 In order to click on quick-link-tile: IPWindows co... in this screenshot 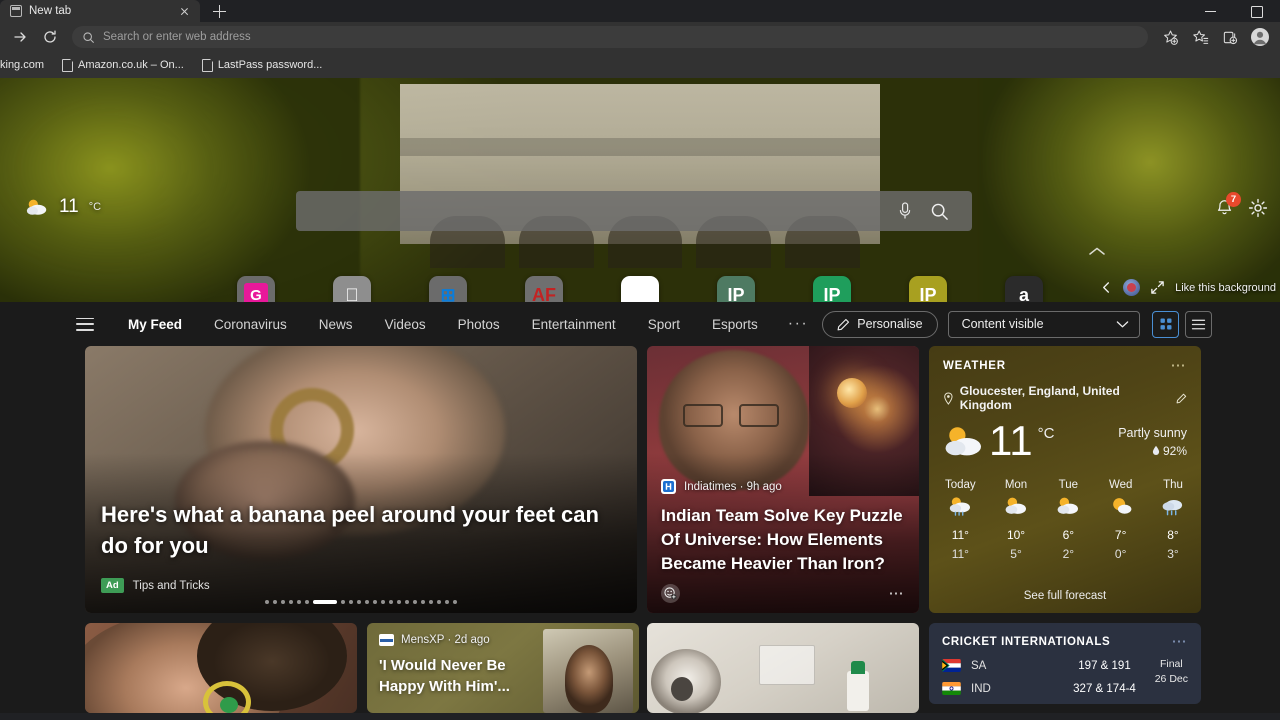, I will do `click(928, 289)`.